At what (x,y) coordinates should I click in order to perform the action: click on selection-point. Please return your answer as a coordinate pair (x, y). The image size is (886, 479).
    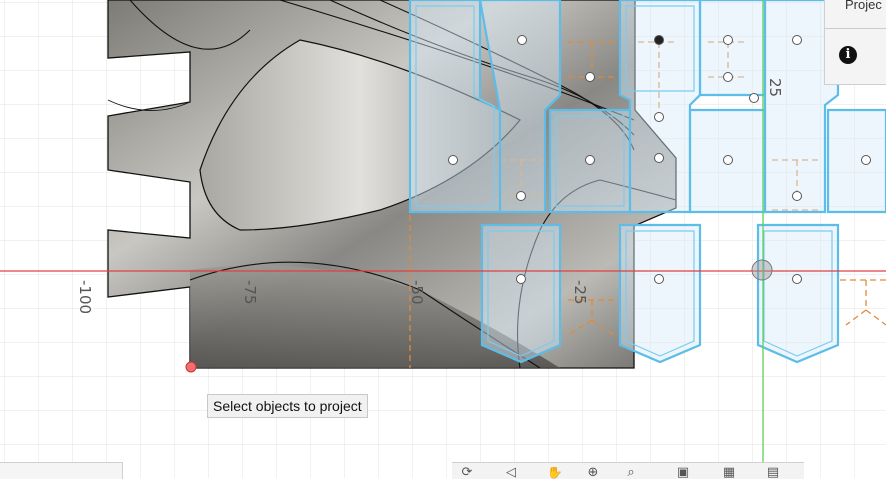
    Looking at the image, I should click on (191, 367).